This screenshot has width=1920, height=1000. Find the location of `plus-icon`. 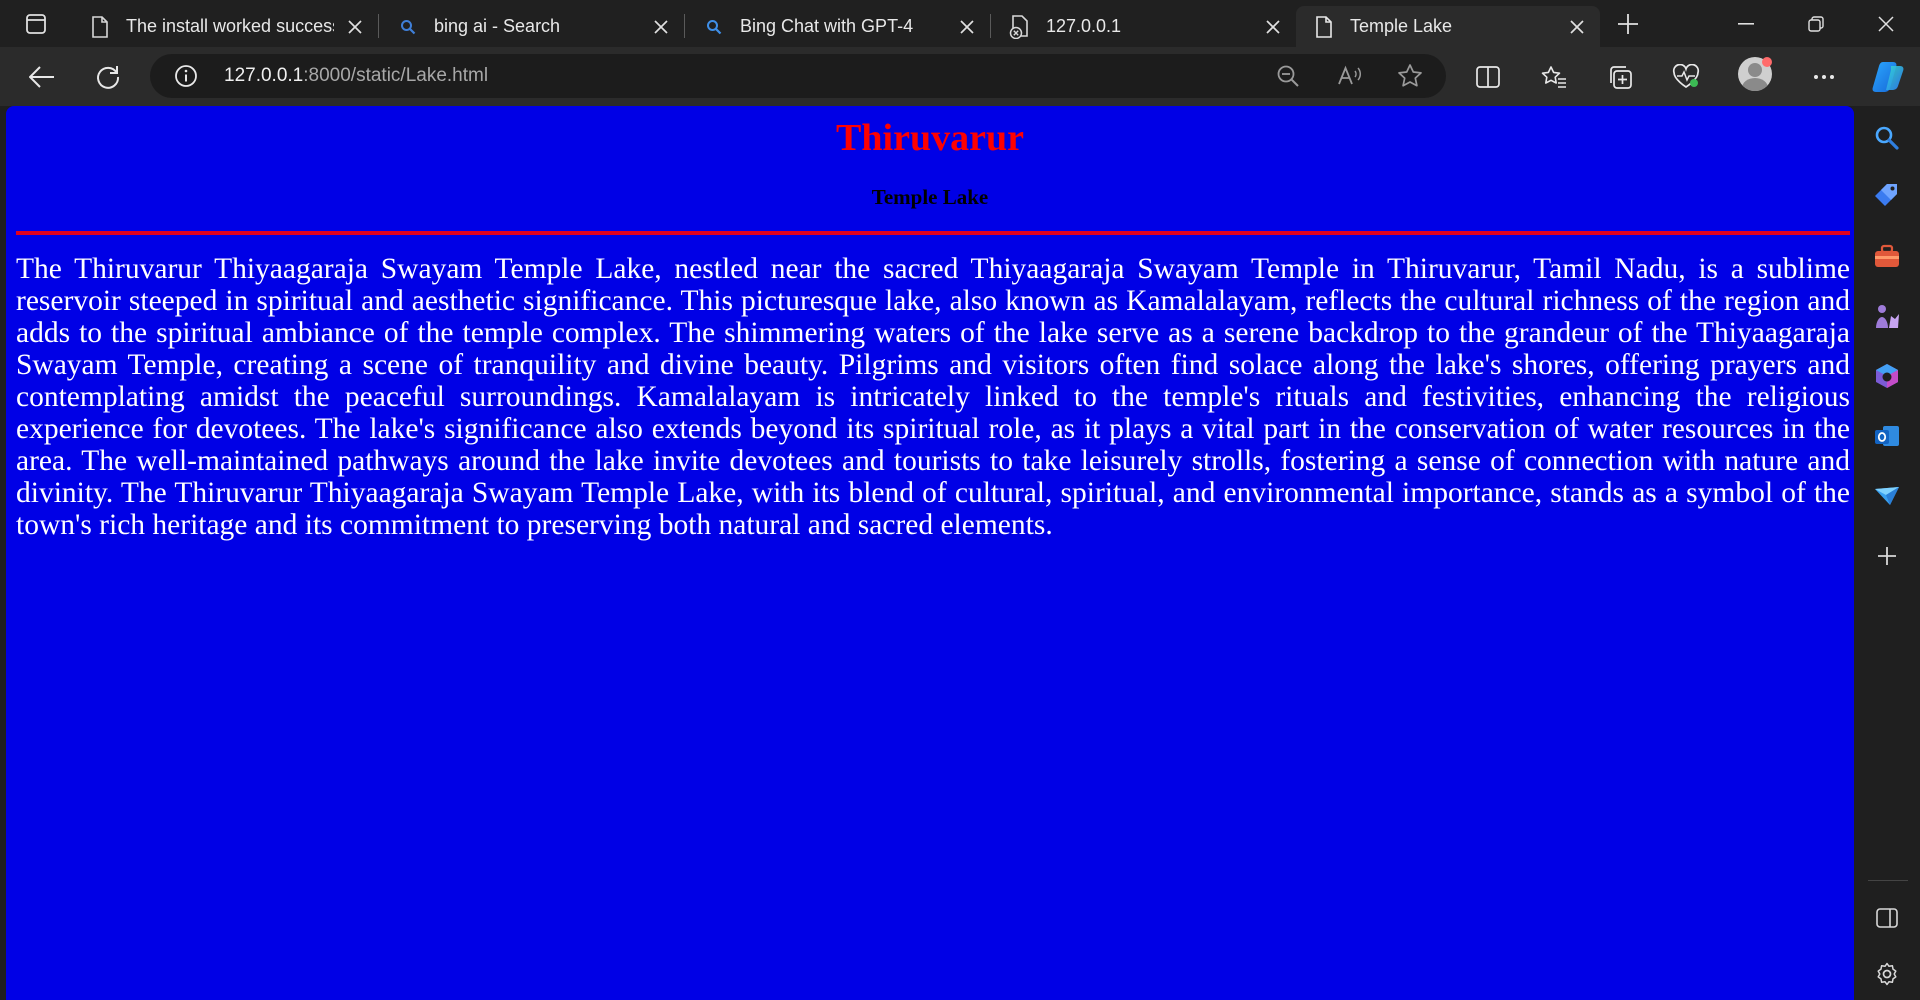

plus-icon is located at coordinates (1628, 24).